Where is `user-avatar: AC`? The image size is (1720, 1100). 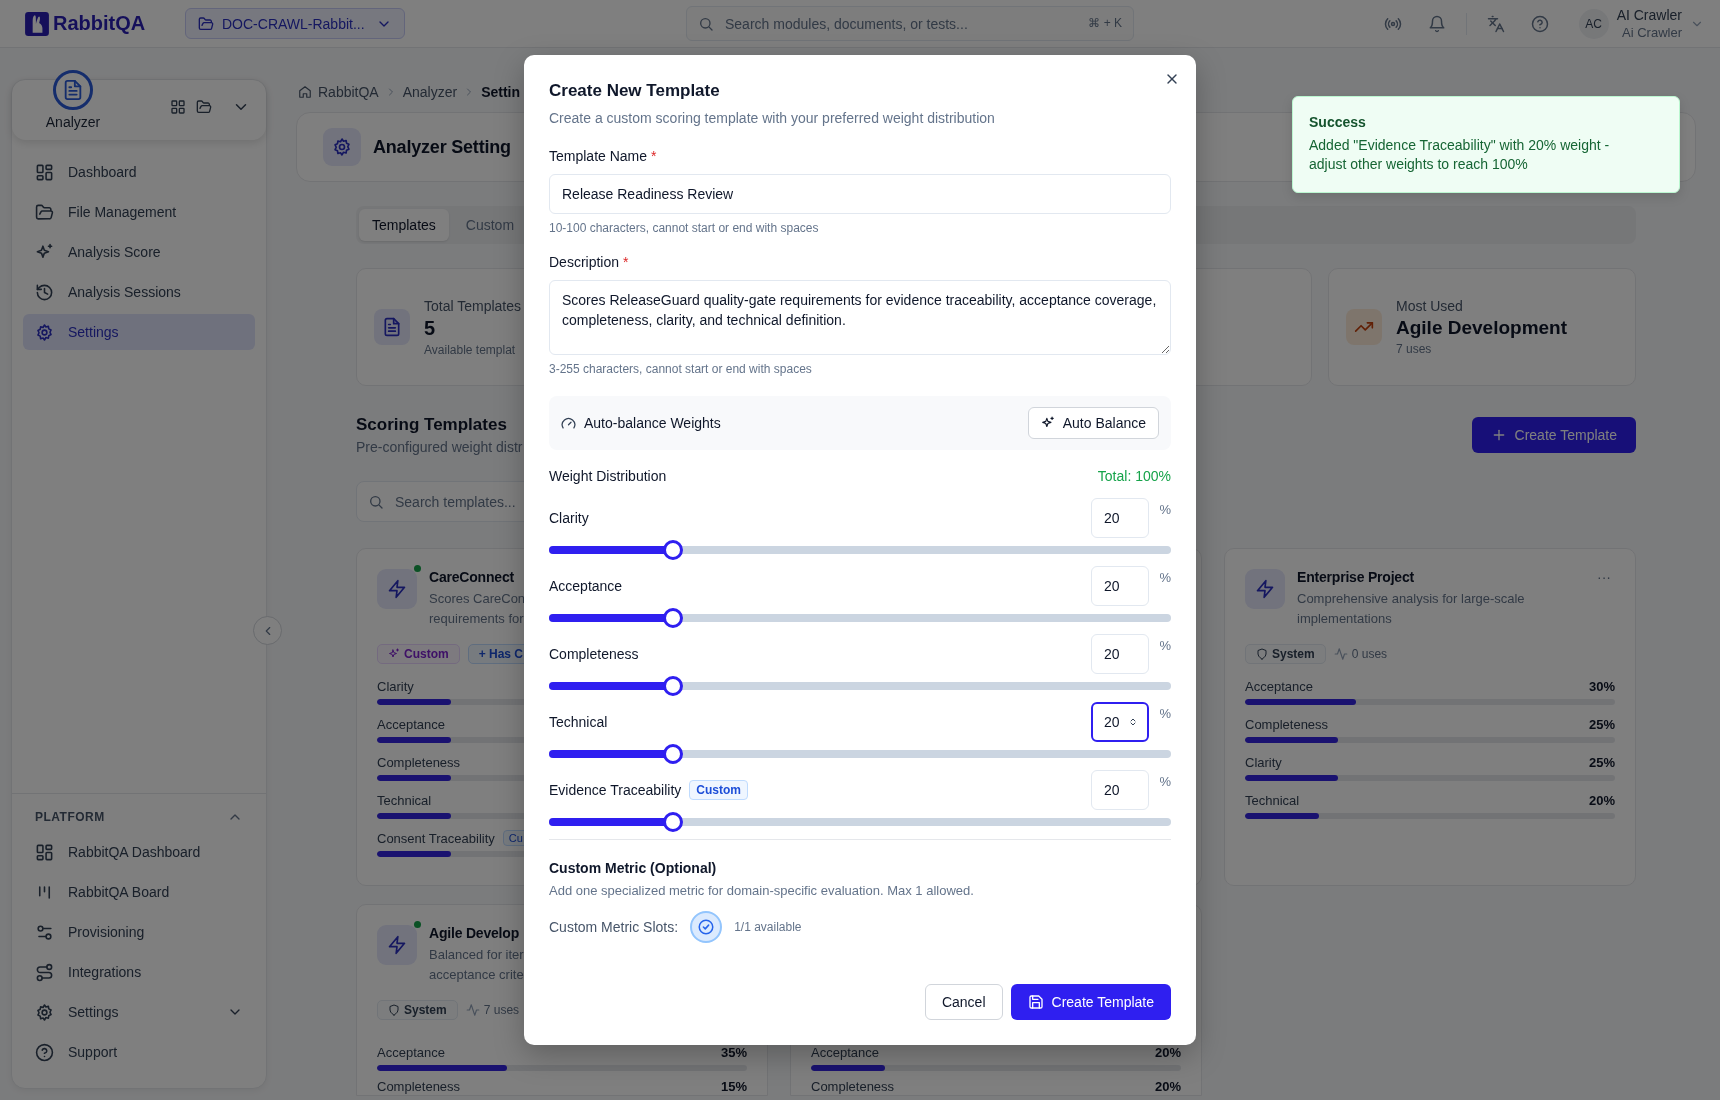
user-avatar: AC is located at coordinates (1593, 23).